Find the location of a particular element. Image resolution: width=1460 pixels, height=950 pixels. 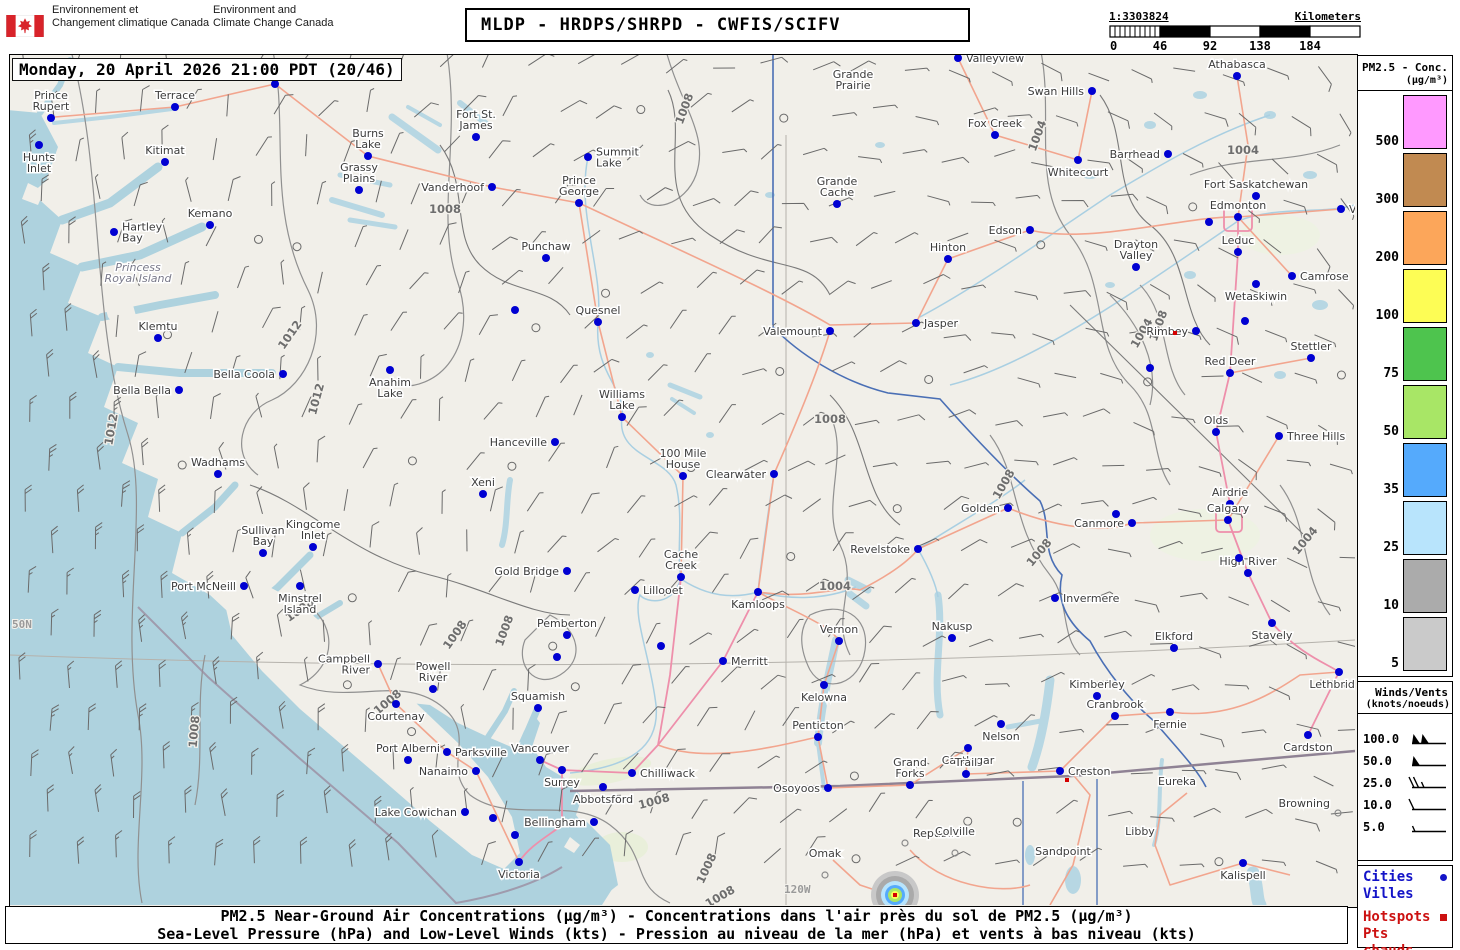

city-label: Cardston is located at coordinates (1308, 747).